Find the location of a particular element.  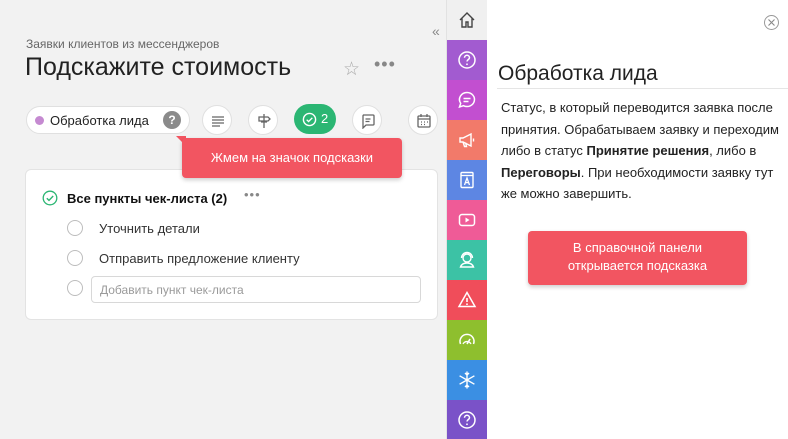

snowflake-icon is located at coordinates (467, 380).